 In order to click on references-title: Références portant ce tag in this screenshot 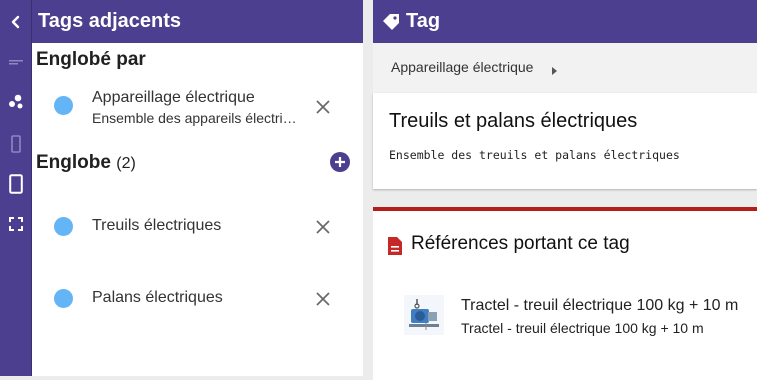, I will do `click(520, 243)`.